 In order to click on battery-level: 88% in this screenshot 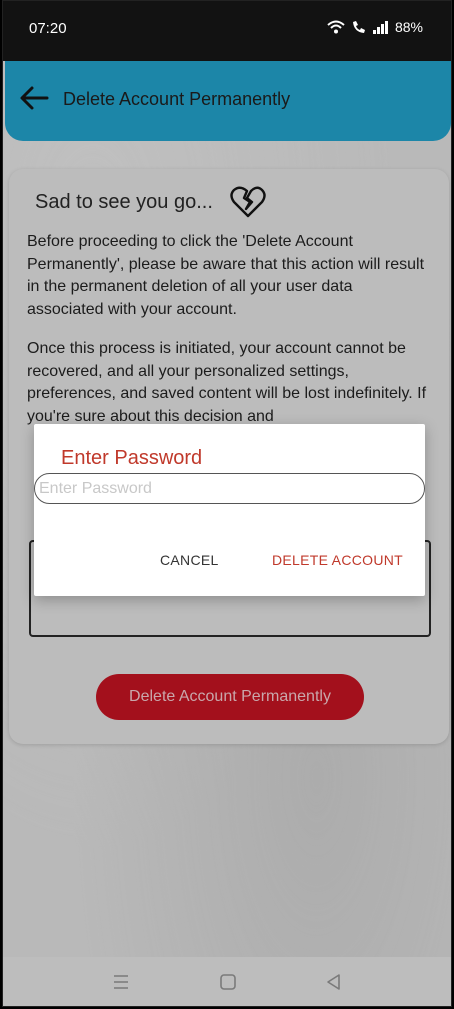, I will do `click(408, 27)`.